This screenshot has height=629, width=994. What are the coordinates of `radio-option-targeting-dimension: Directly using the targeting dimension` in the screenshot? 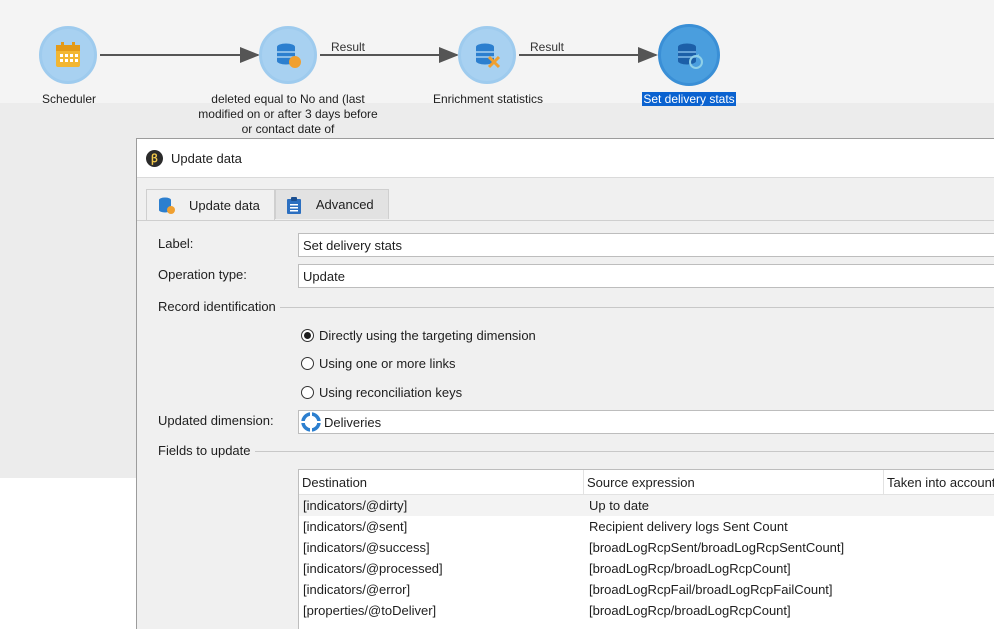 It's located at (418, 335).